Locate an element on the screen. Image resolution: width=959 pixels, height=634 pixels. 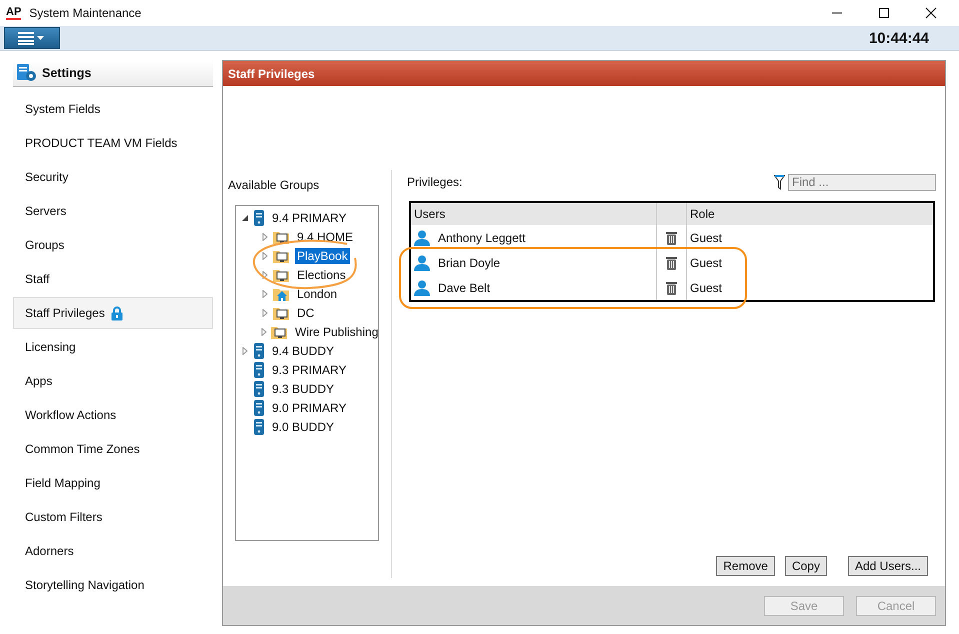
sidebar-item: Staff Privileges is located at coordinates (113, 313).